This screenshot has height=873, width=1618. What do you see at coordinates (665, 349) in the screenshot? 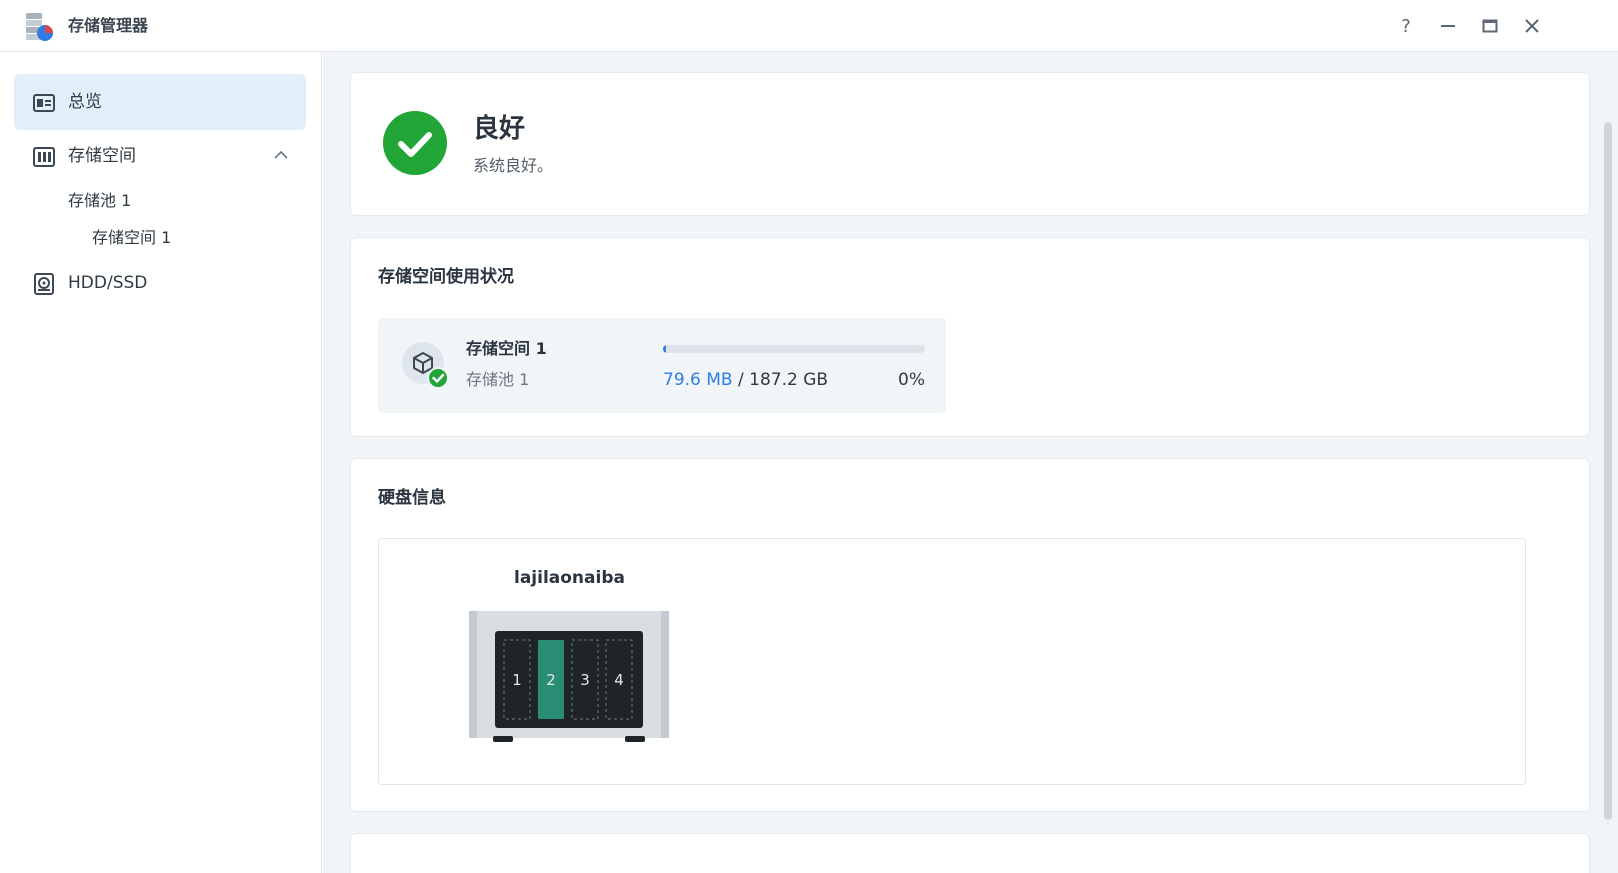
I see `usage-progress-fill` at bounding box center [665, 349].